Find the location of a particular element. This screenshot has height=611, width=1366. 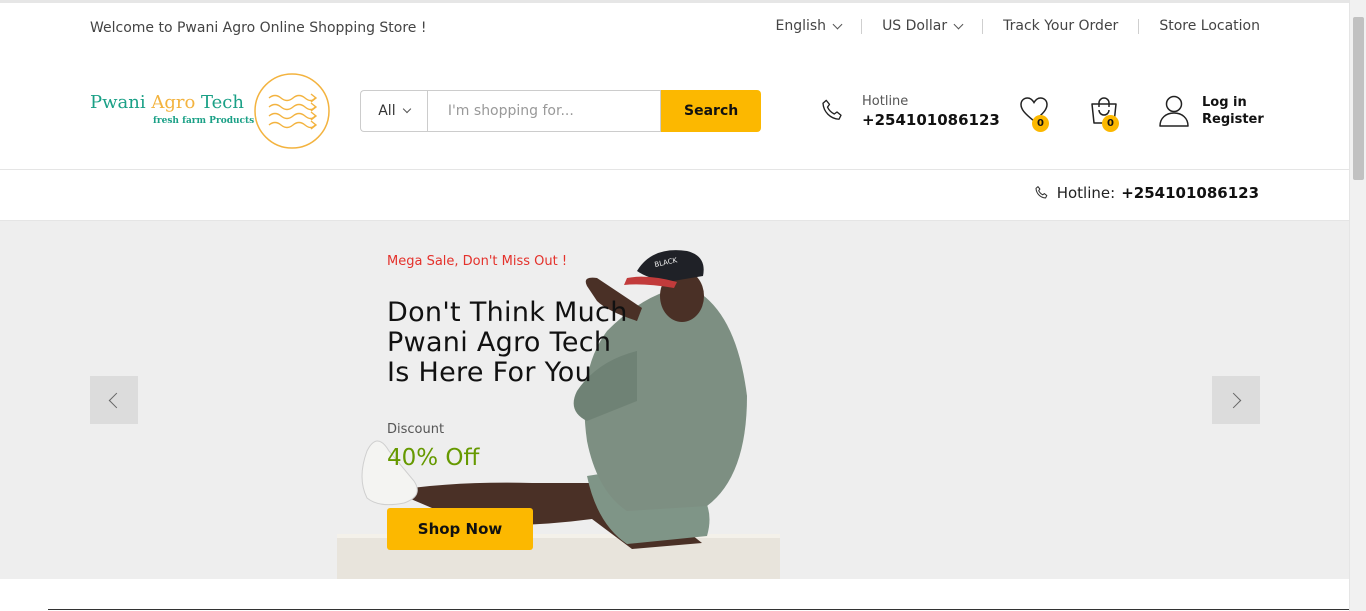

hero-discount-label: Discount is located at coordinates (416, 429).